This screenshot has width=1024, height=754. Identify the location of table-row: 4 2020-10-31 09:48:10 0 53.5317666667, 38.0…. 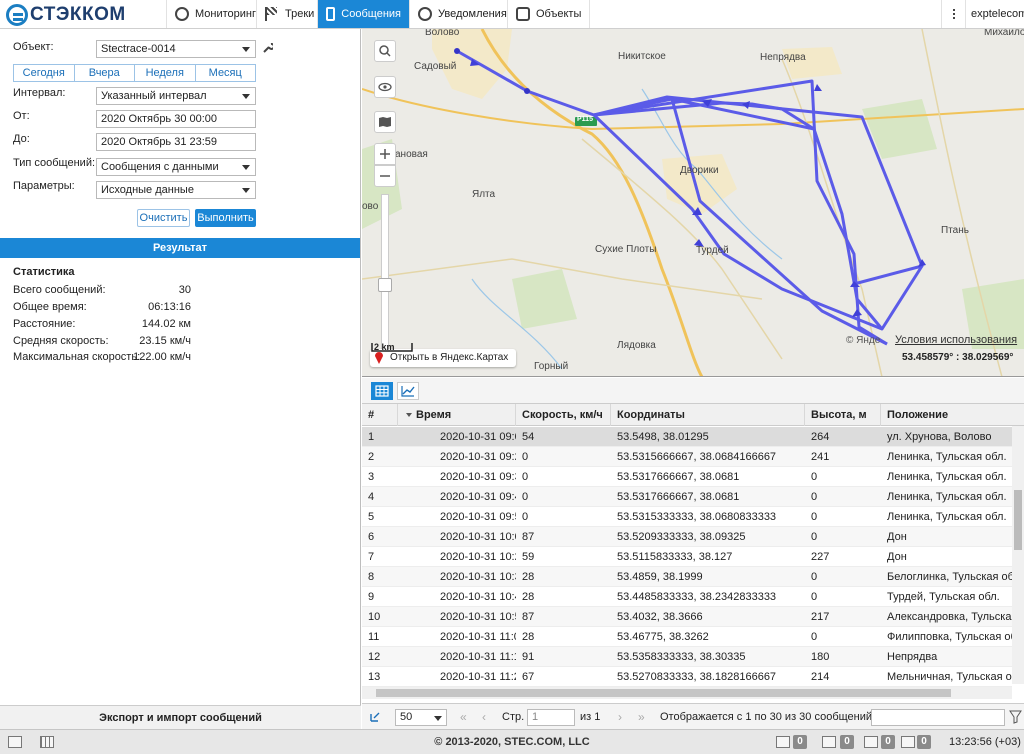
(687, 497).